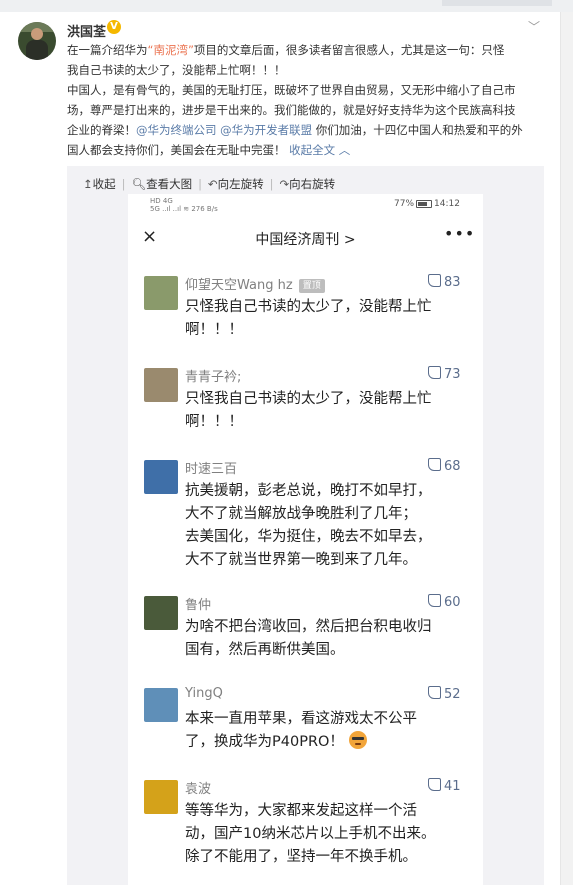 The height and width of the screenshot is (885, 573). What do you see at coordinates (308, 491) in the screenshot?
I see `comment-line: 抗美援朝，彭老总说，晚打不如早打，` at bounding box center [308, 491].